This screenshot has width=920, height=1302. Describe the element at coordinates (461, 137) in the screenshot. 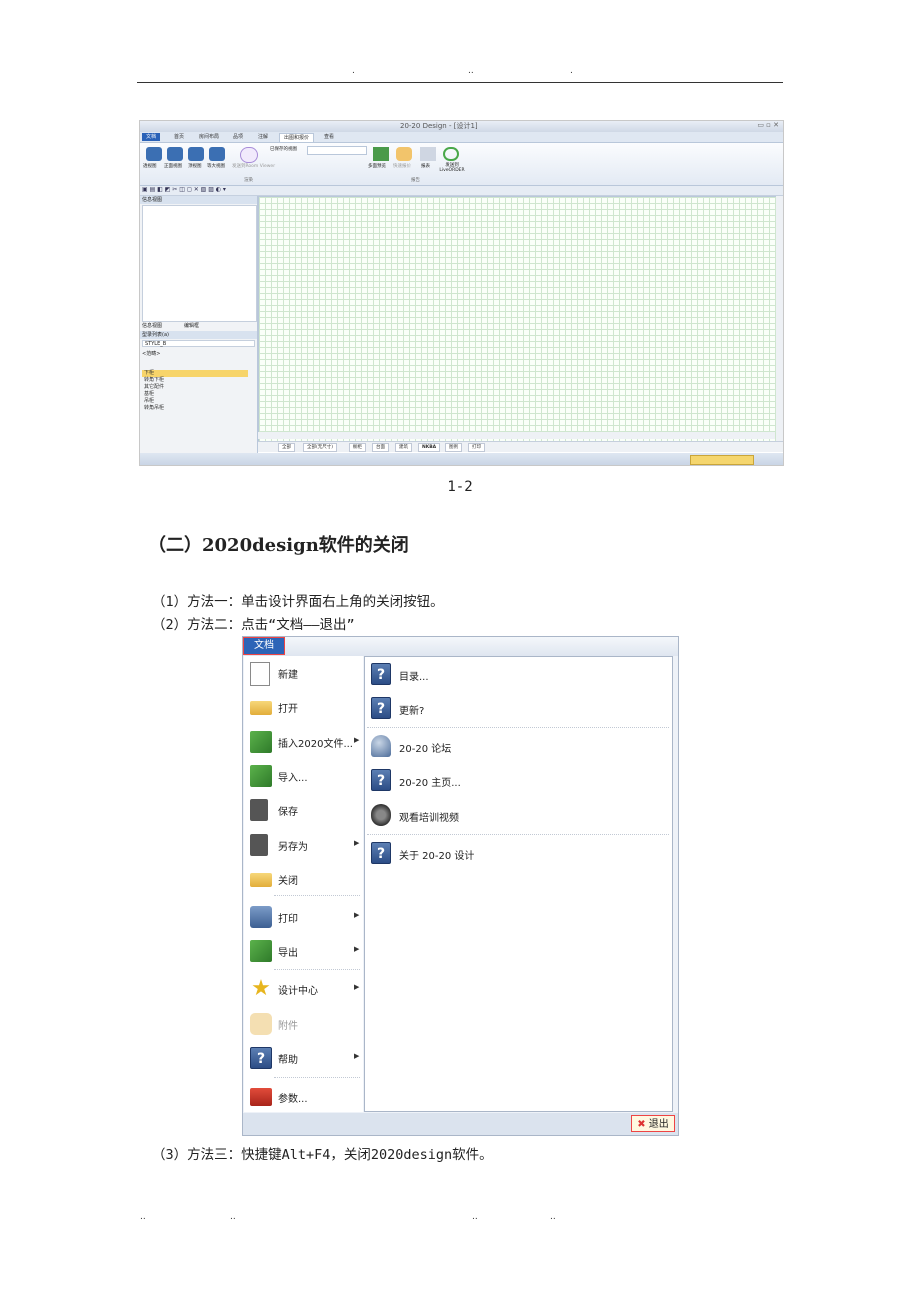

I see `ribbon-tabbar: 文档 首页 房间布局 品项 注解 出图和报价 查看` at that location.